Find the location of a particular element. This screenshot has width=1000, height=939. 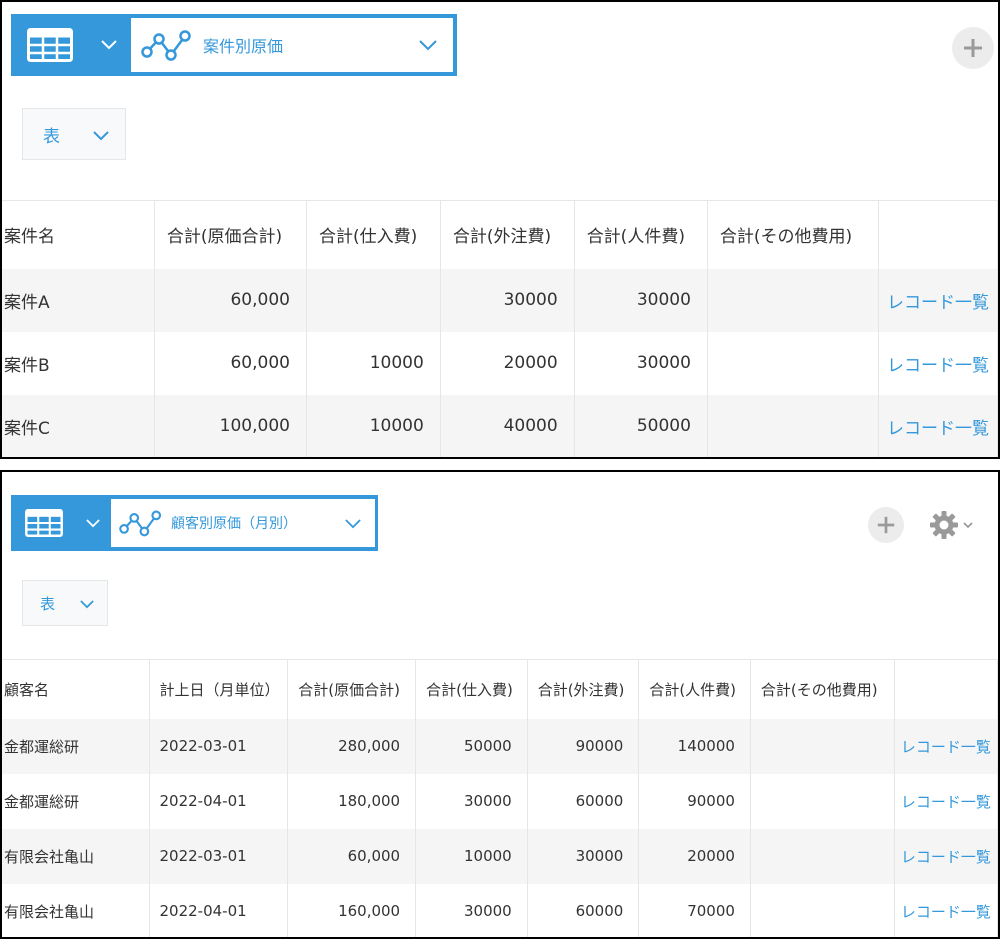

total-cost-cell: 280,000 is located at coordinates (352, 746).